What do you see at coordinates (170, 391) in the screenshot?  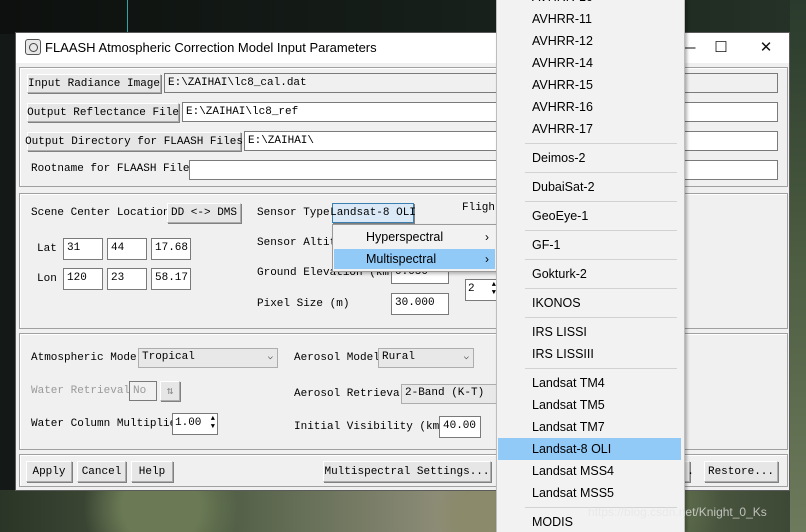 I see `toggle-arrows-icon: ⇅` at bounding box center [170, 391].